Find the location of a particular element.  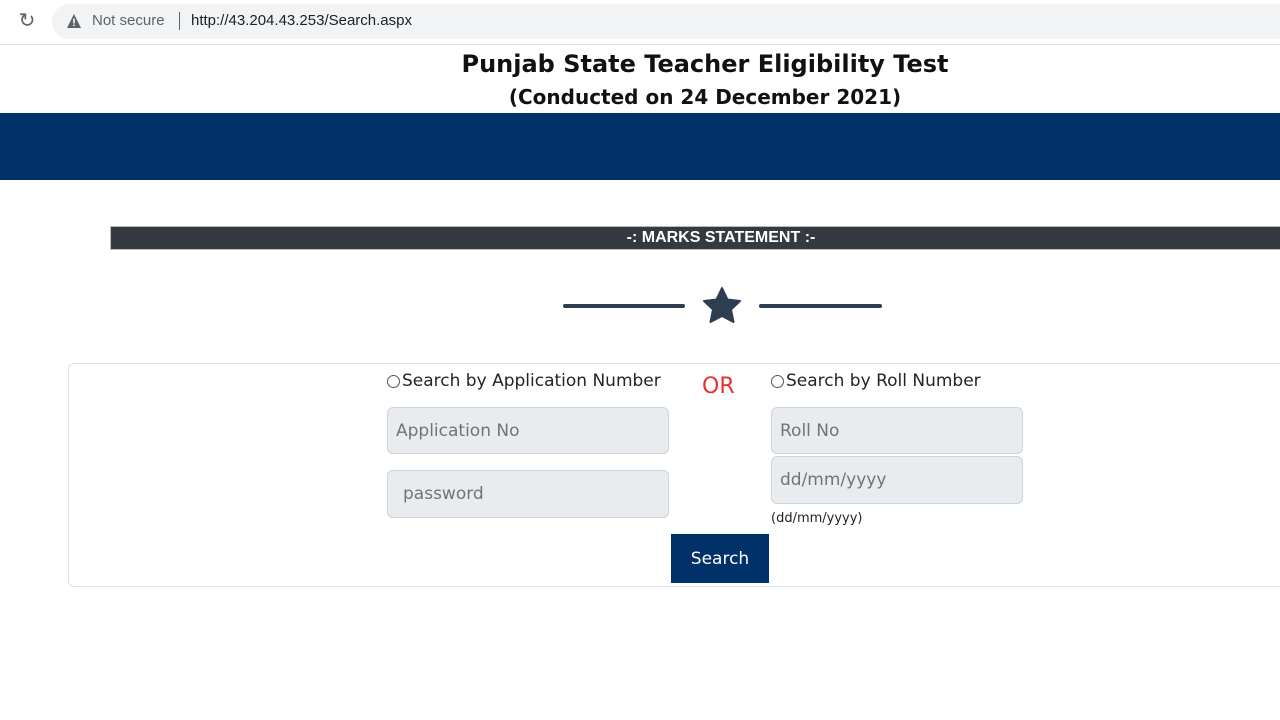

security-status: Not secure is located at coordinates (128, 20).